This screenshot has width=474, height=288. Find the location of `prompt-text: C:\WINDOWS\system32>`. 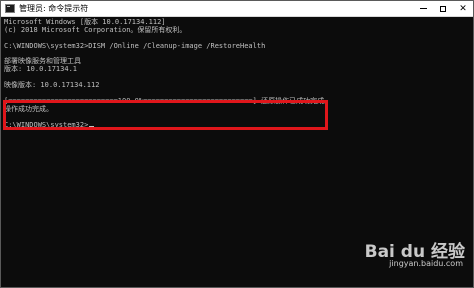

prompt-text: C:\WINDOWS\system32> is located at coordinates (46, 124).